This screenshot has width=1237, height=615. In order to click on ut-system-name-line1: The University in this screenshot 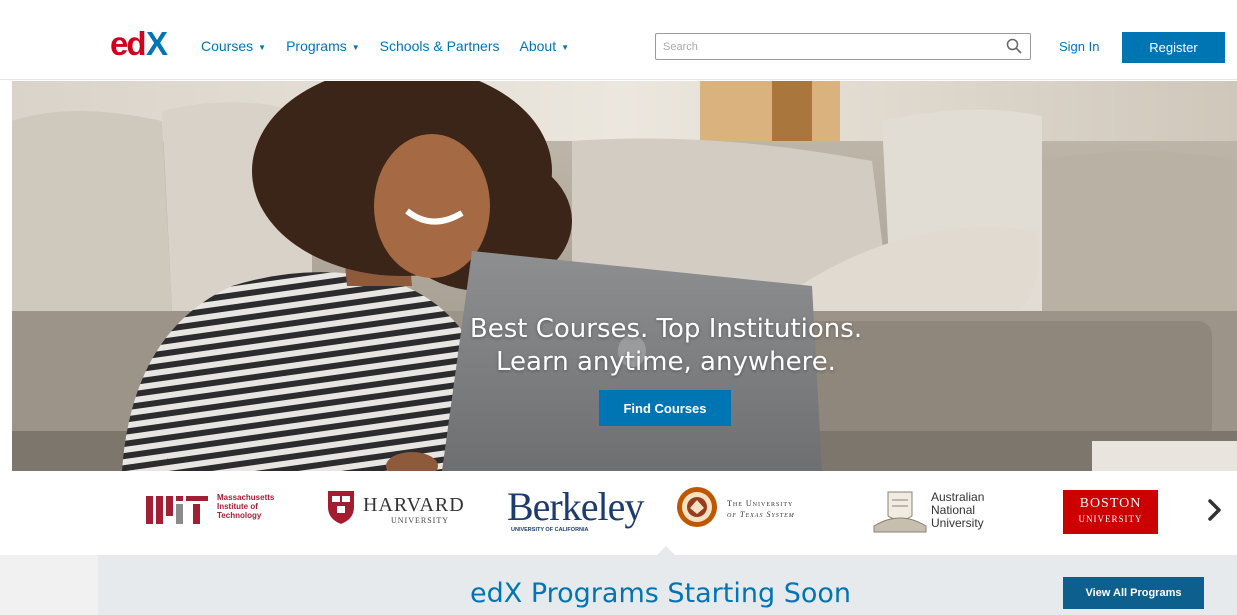, I will do `click(760, 503)`.